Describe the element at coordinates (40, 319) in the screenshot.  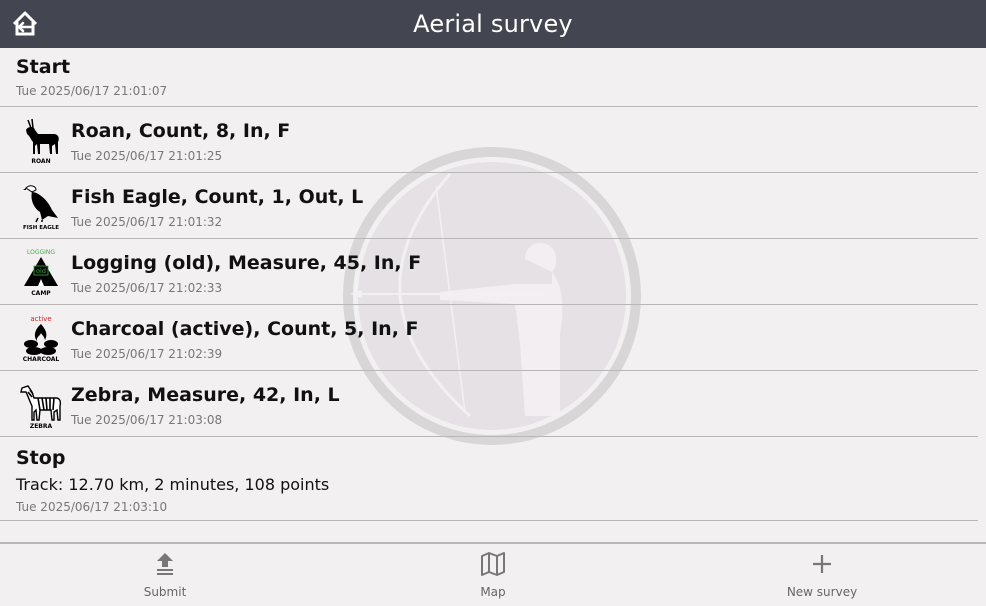
I see `charcoal-tag: active` at that location.